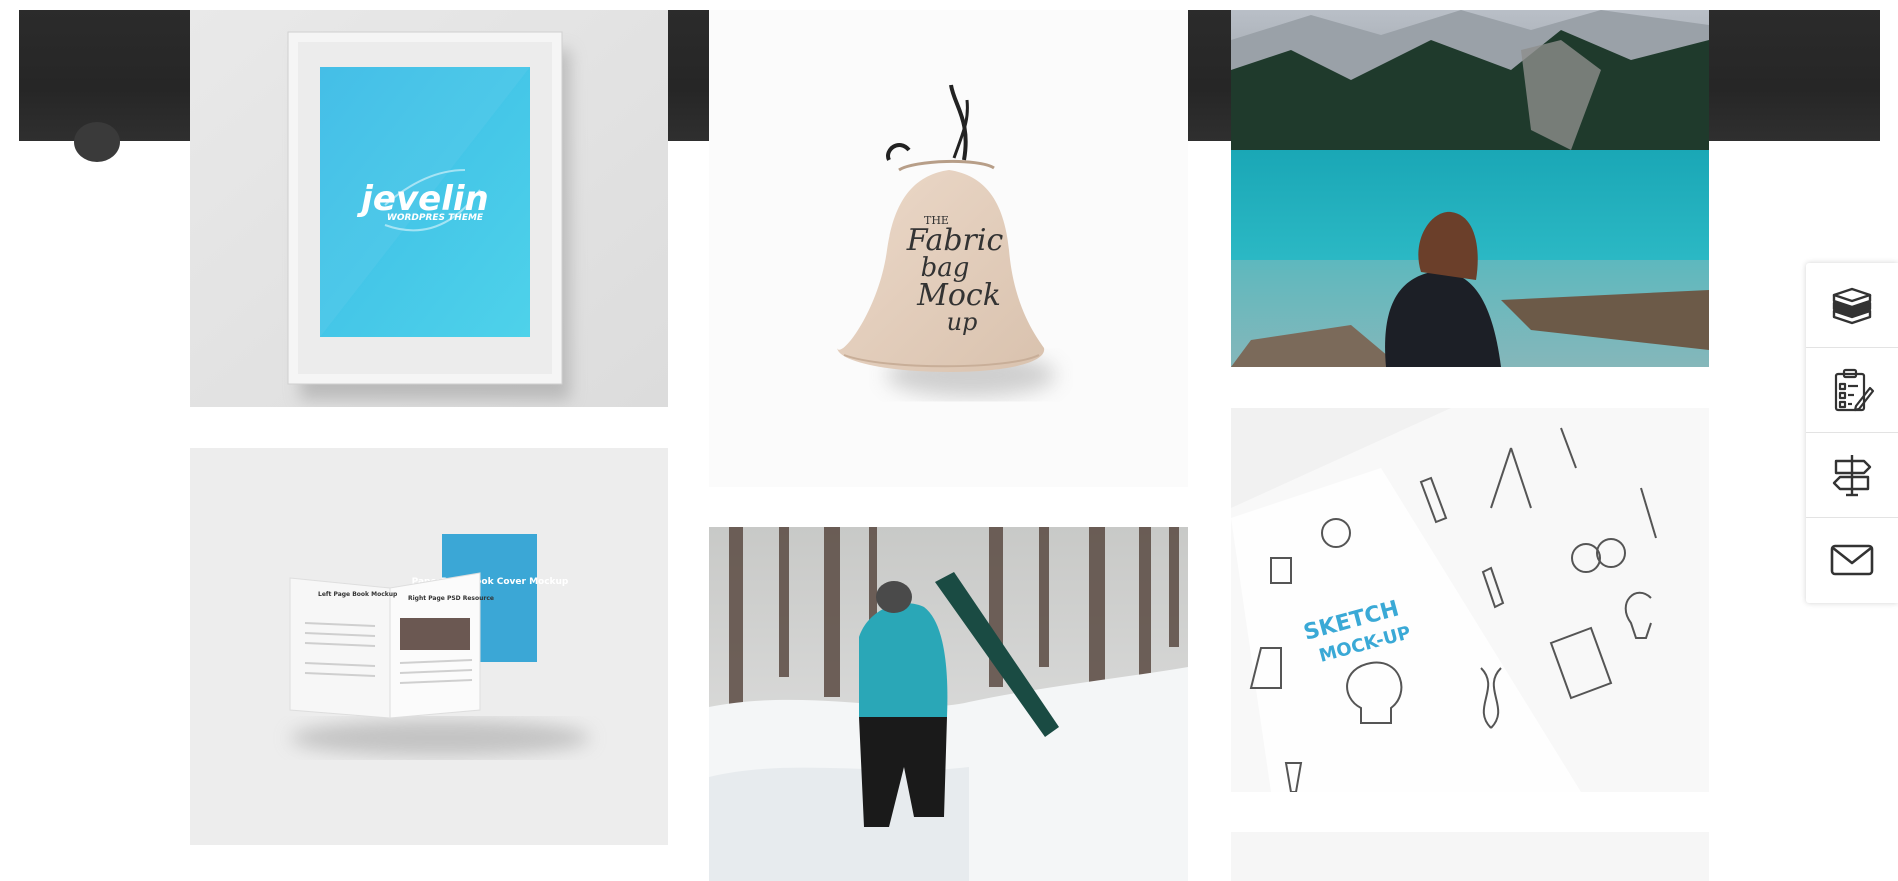 This screenshot has height=881, width=1898. I want to click on book-left-title: Left Page Book Mockup, so click(358, 594).